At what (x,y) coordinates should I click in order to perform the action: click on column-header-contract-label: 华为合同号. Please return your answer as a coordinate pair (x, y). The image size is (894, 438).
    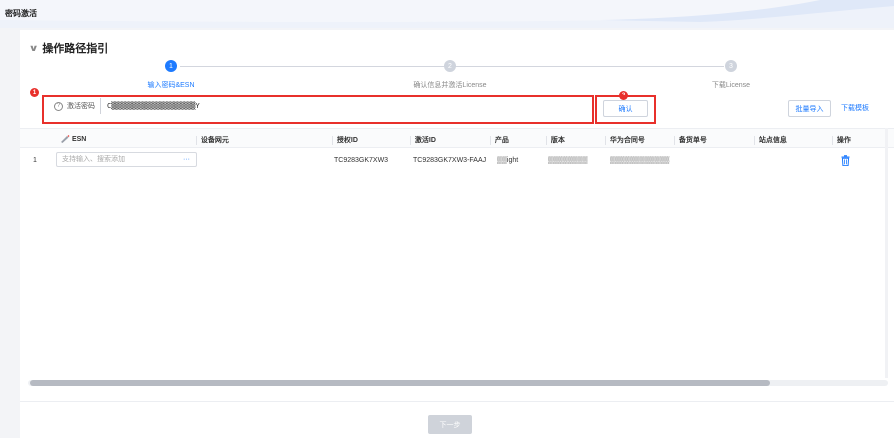
    Looking at the image, I should click on (627, 140).